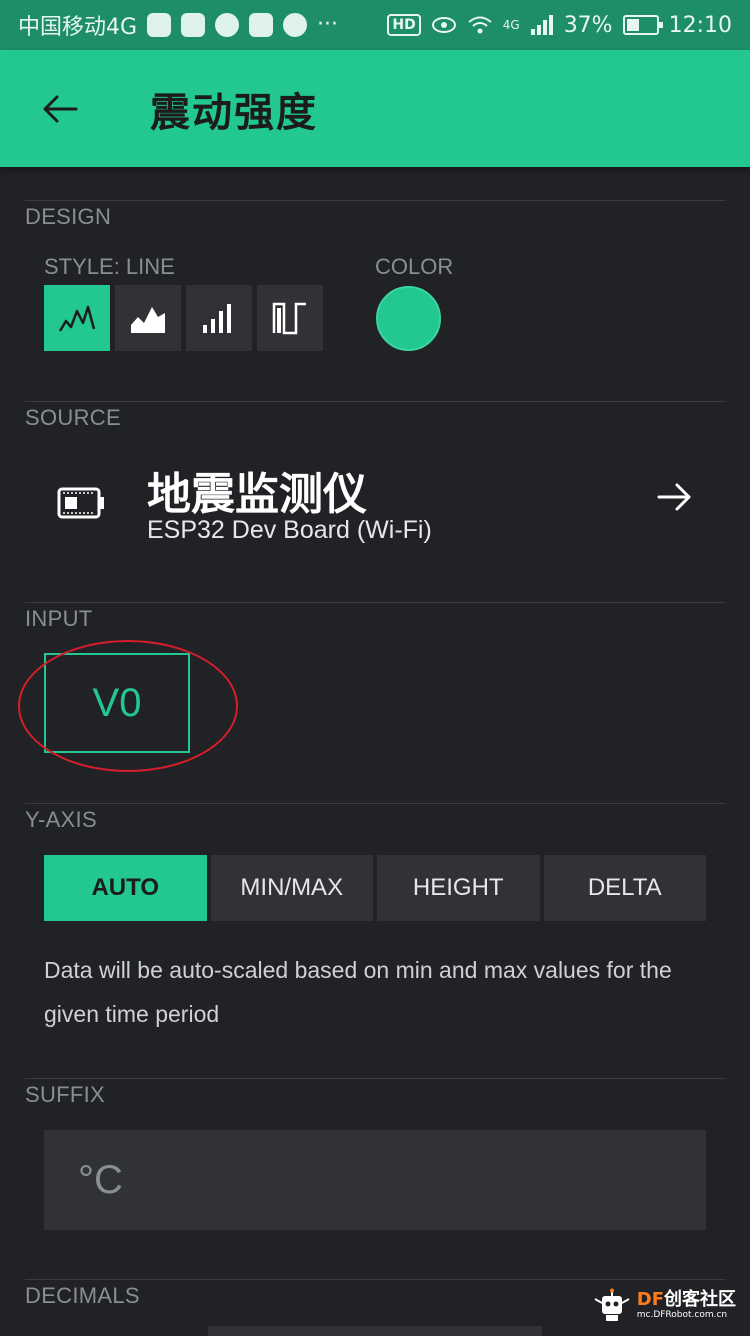  Describe the element at coordinates (125, 888) in the screenshot. I see `tab-auto: AUTO` at that location.